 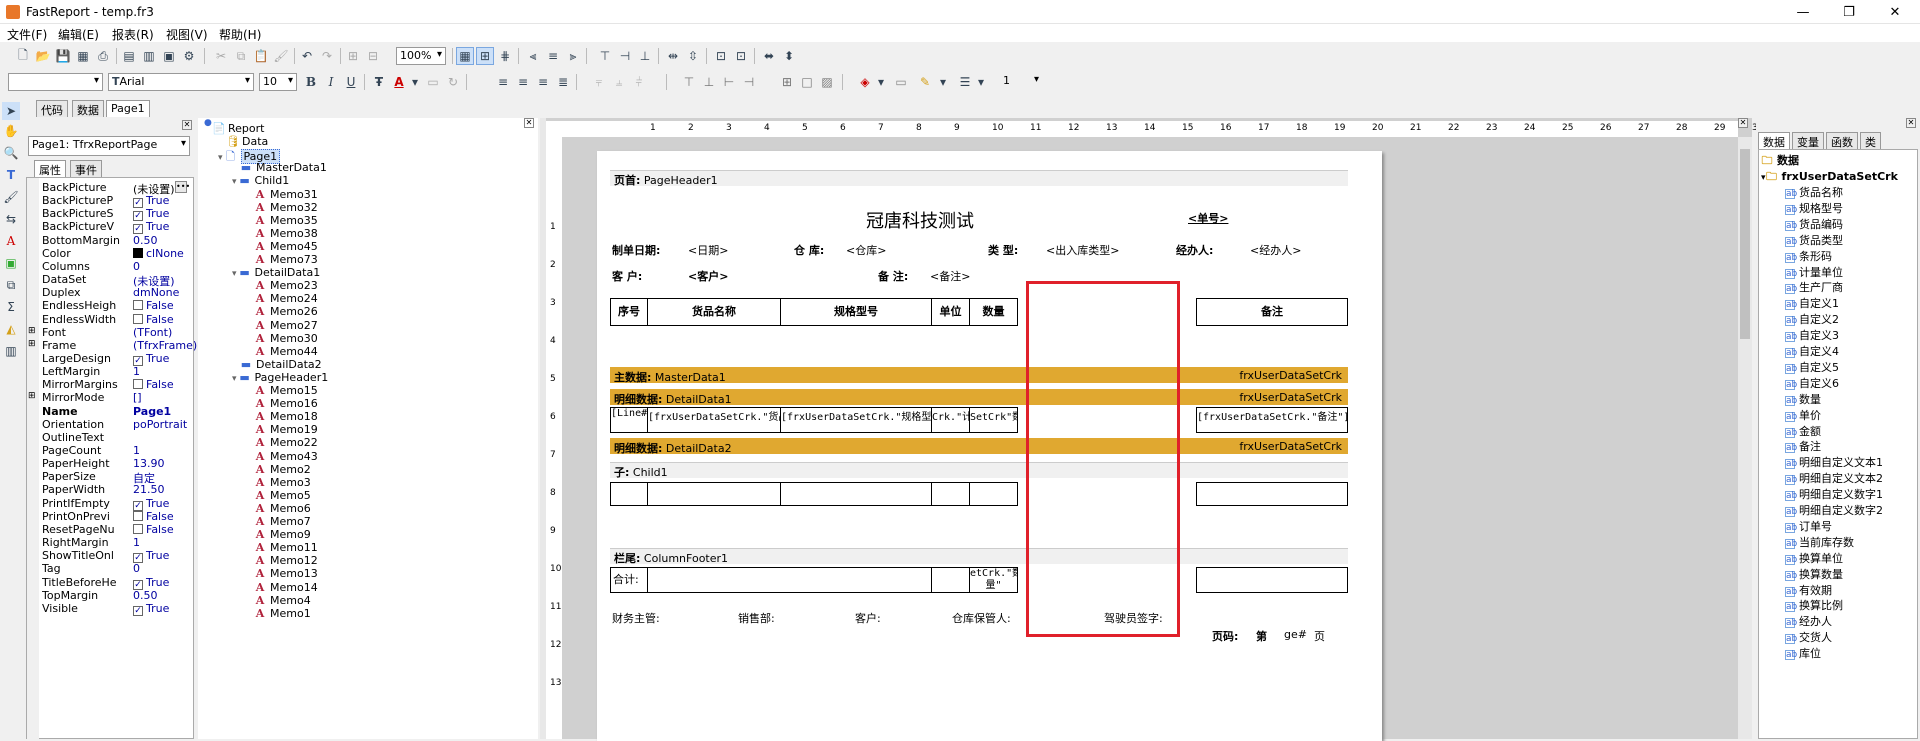 What do you see at coordinates (189, 56) in the screenshot?
I see `page-settings-icon: ⚙` at bounding box center [189, 56].